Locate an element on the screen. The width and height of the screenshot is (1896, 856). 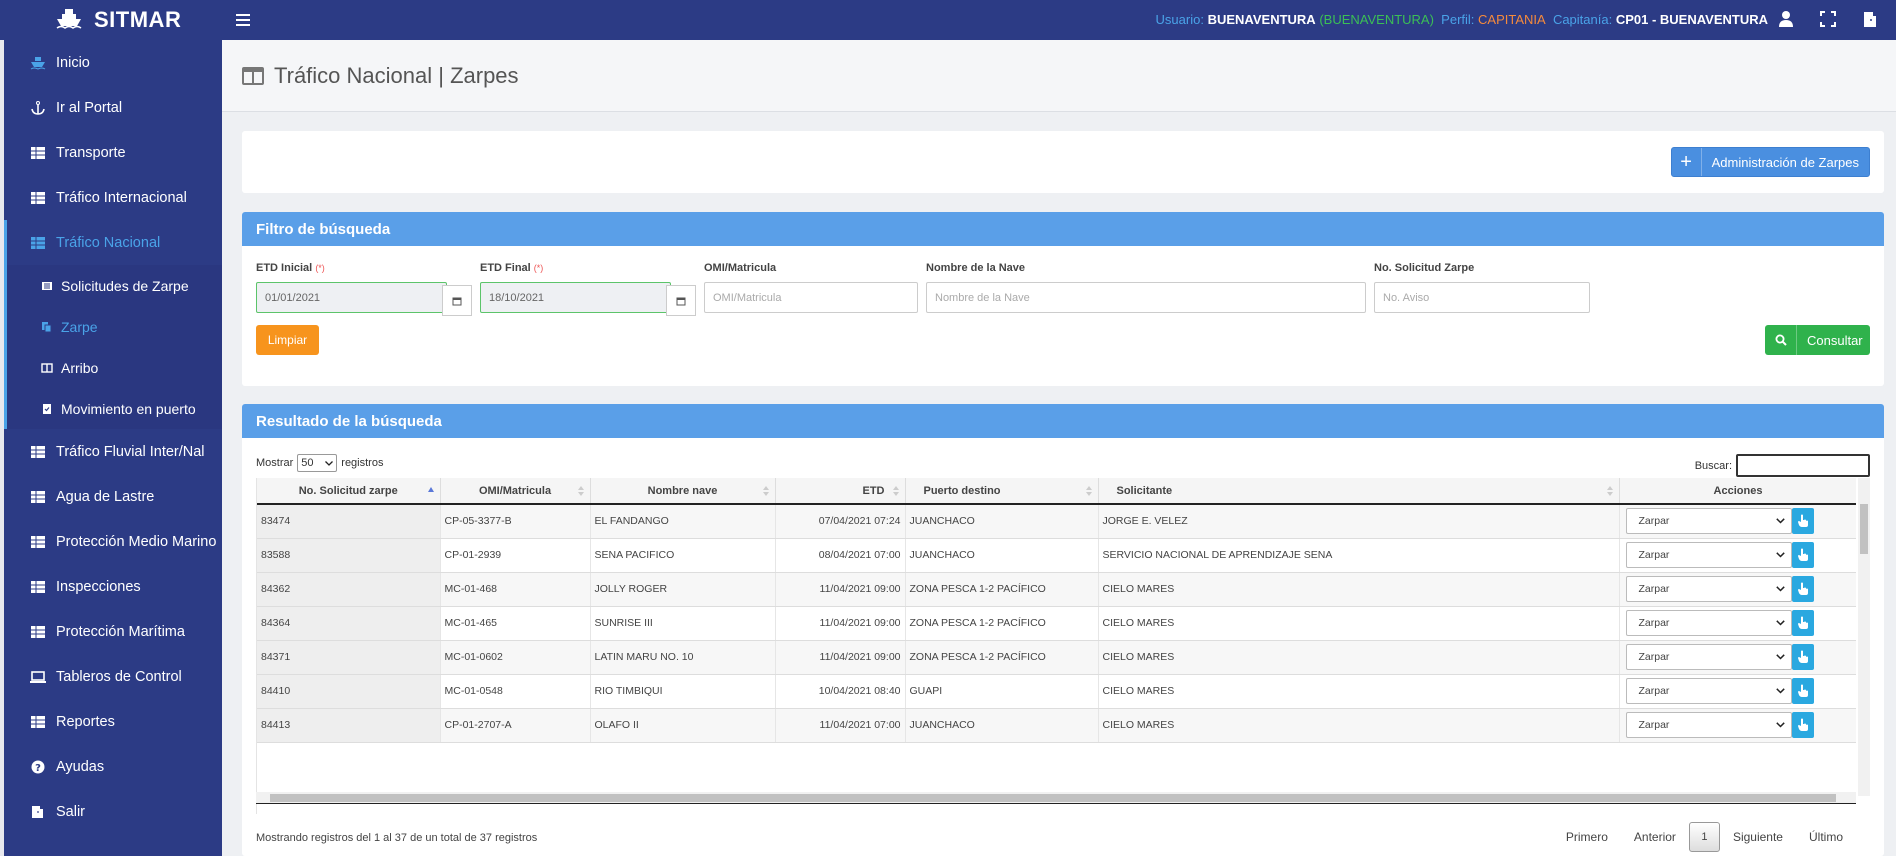
sidebar-item-agua-lastre: Agua de Lastre is located at coordinates (113, 496).